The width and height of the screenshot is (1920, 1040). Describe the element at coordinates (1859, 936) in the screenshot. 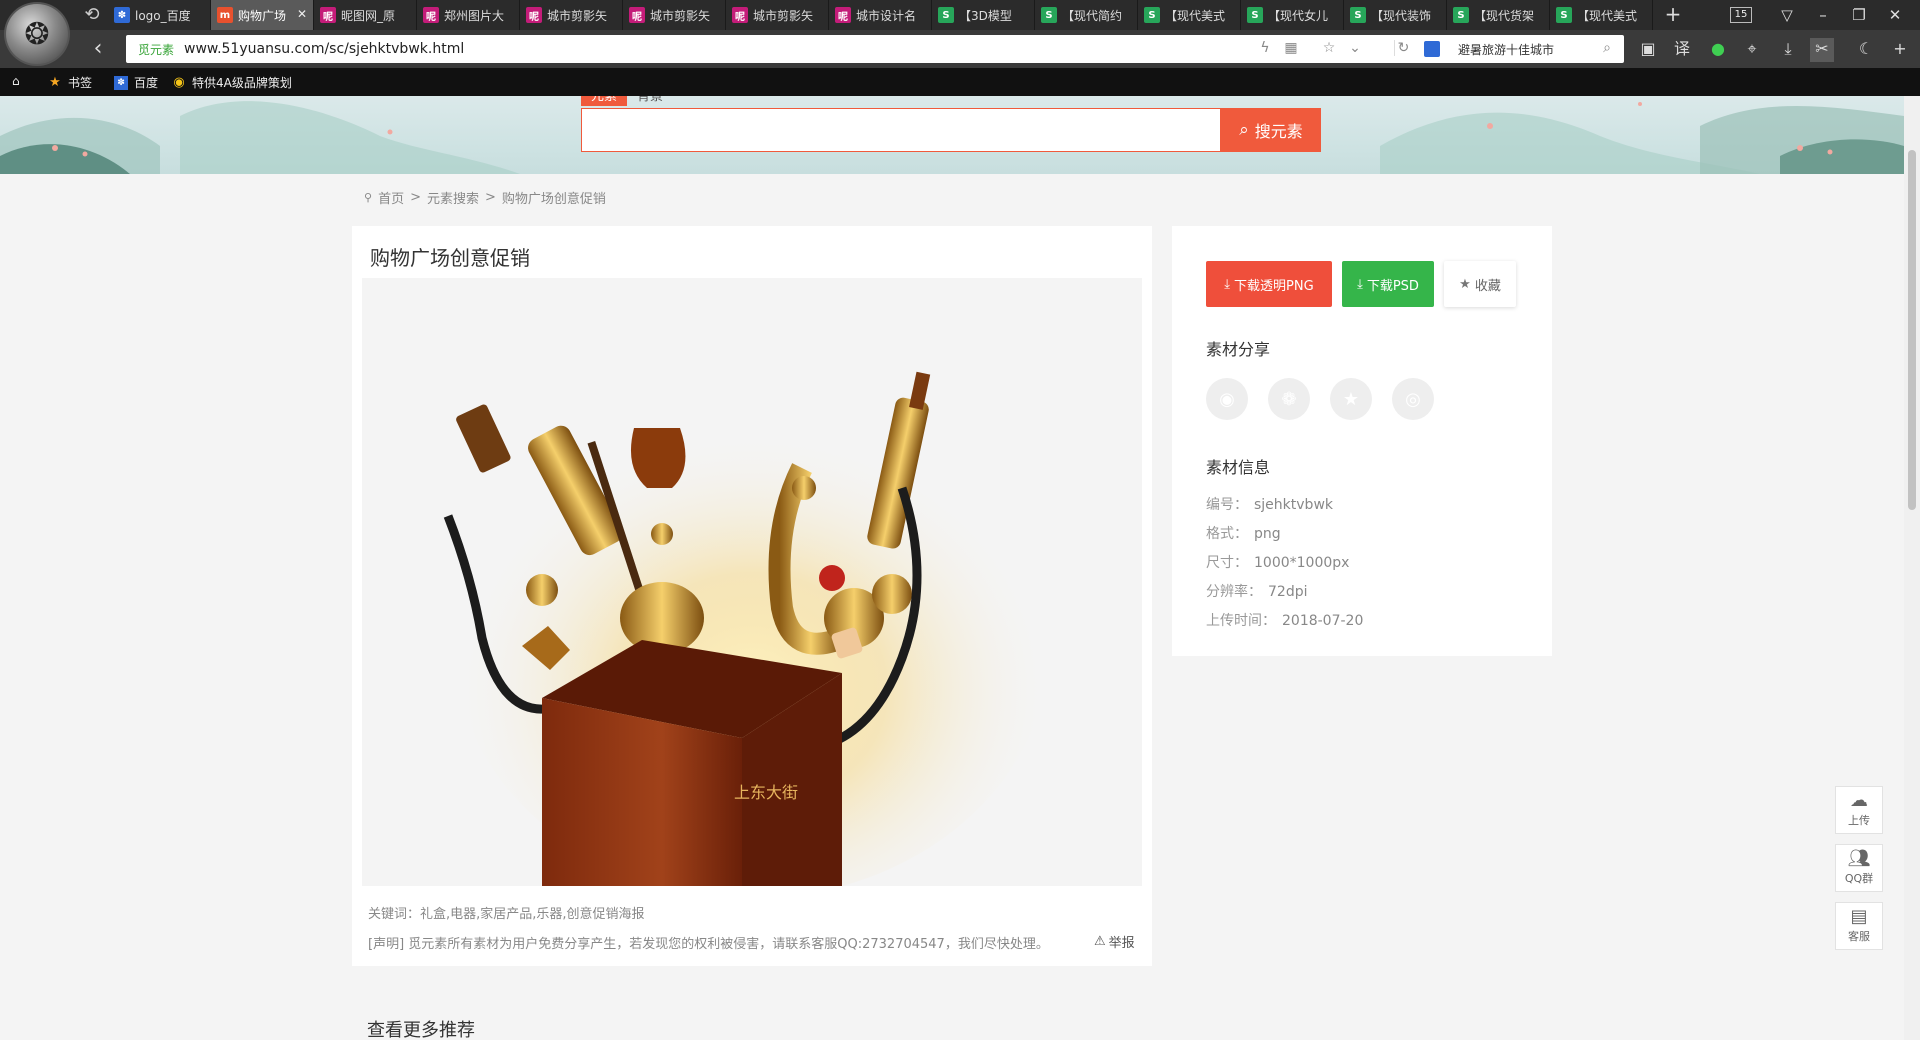

I see `float-label: 客服` at that location.